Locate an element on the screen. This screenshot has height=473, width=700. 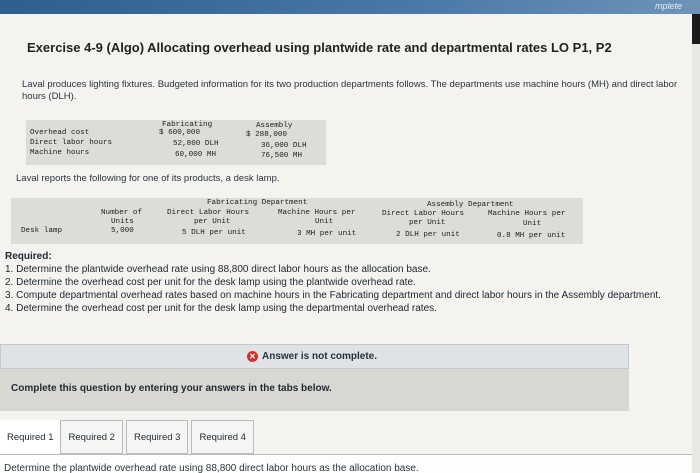
row-label: Machine hours is located at coordinates (60, 153).